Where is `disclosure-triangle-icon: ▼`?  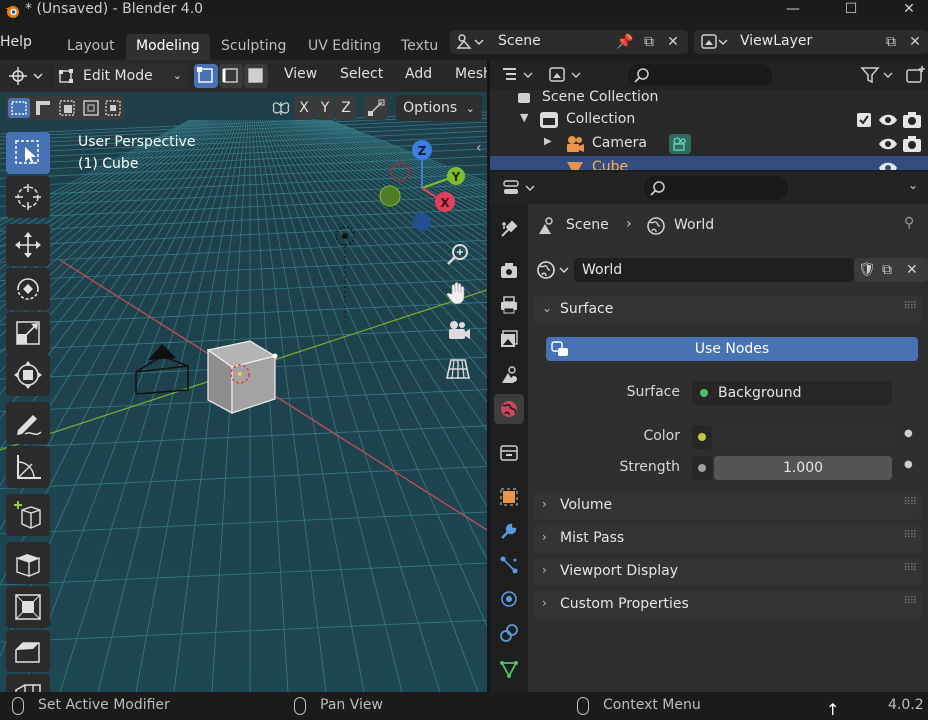
disclosure-triangle-icon: ▼ is located at coordinates (524, 117).